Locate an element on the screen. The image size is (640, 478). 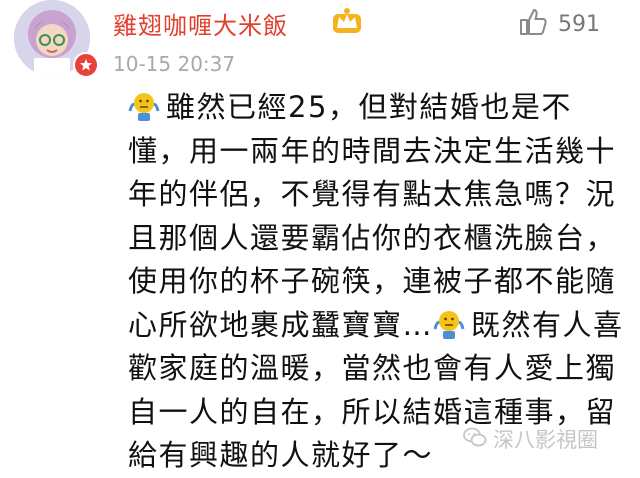
wechat-icon is located at coordinates (478, 439).